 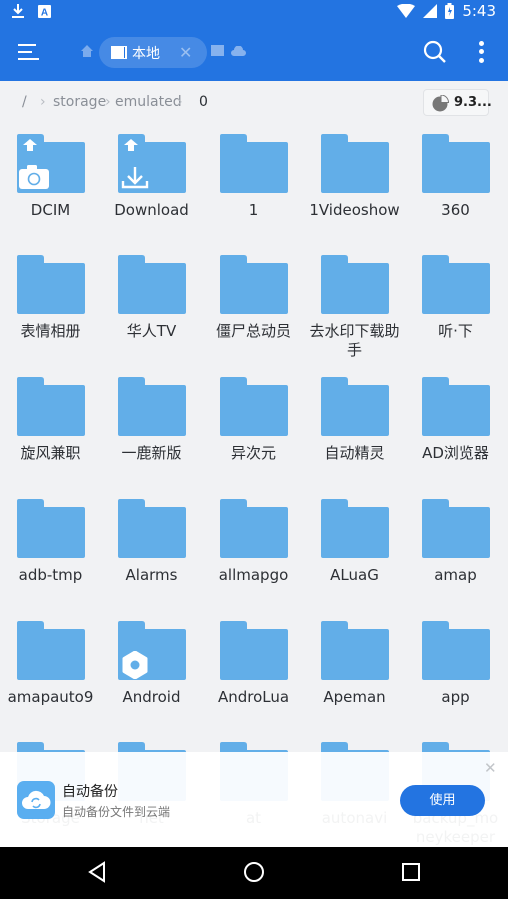 I want to click on folder-item: ALuaG, so click(x=354, y=550).